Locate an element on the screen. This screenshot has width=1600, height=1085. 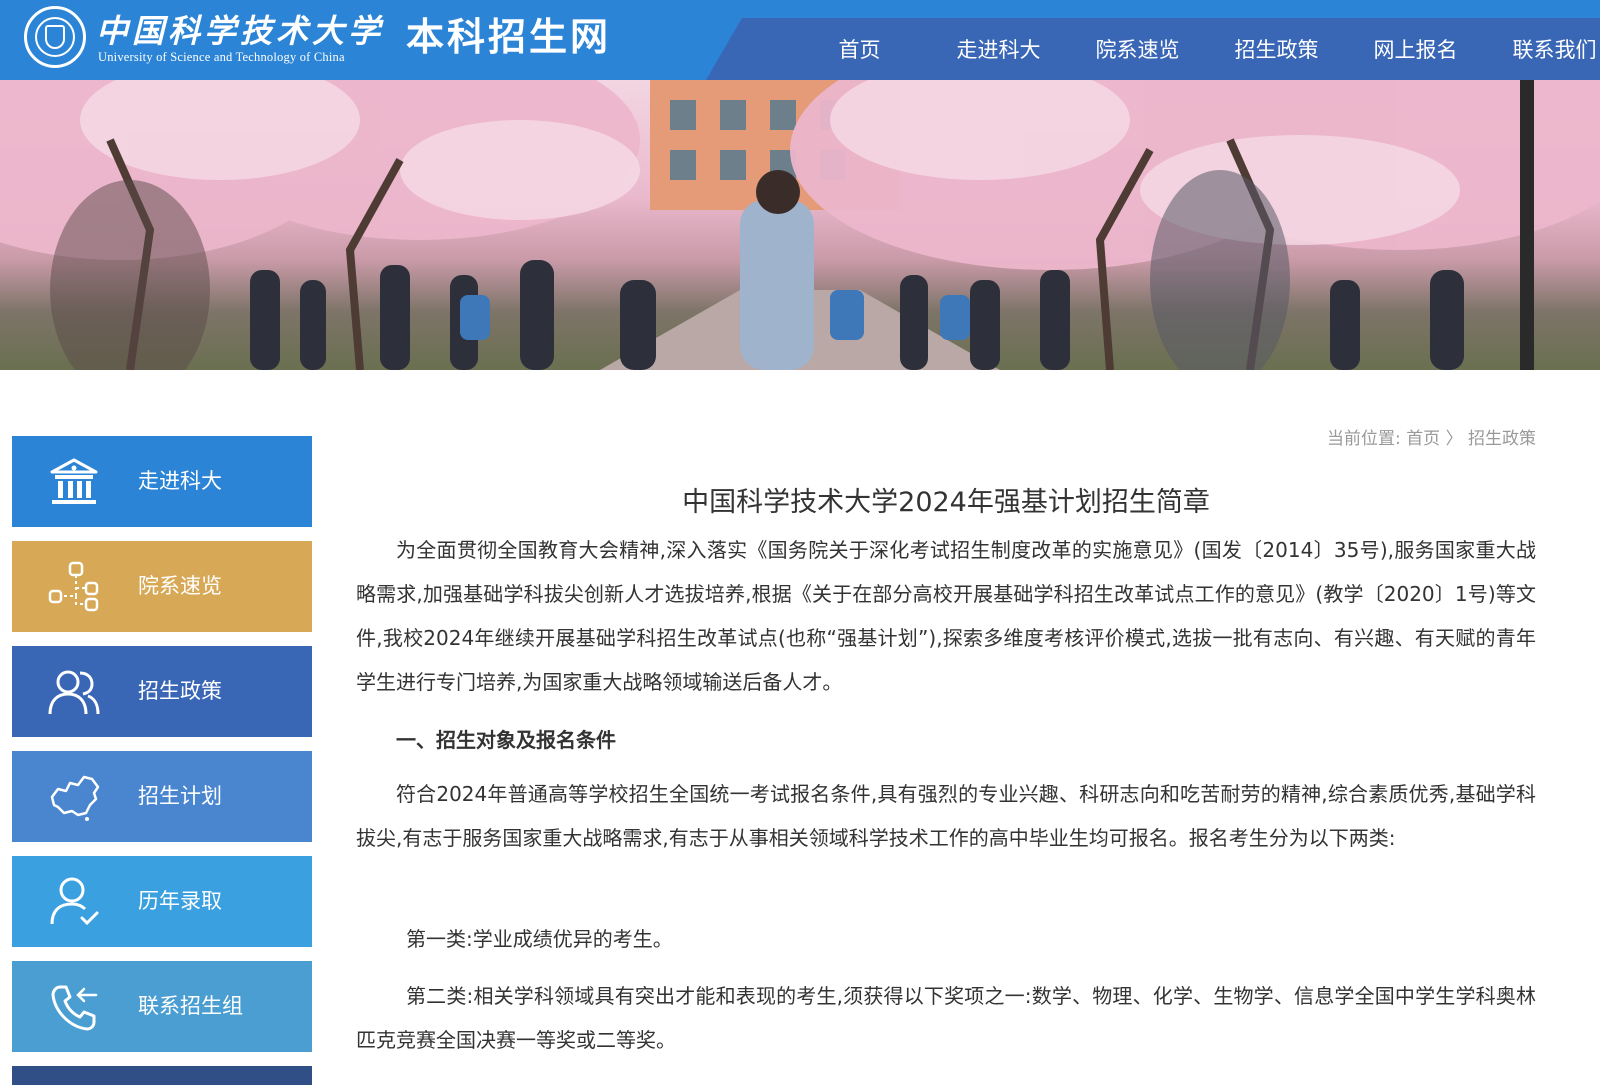
breadcrumb-home-link: 首页 is located at coordinates (1423, 439).